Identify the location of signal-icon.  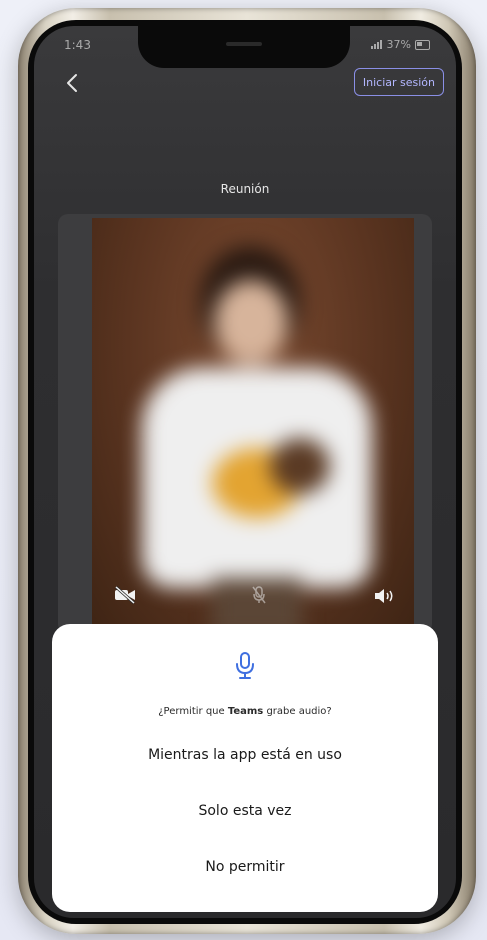
(376, 44).